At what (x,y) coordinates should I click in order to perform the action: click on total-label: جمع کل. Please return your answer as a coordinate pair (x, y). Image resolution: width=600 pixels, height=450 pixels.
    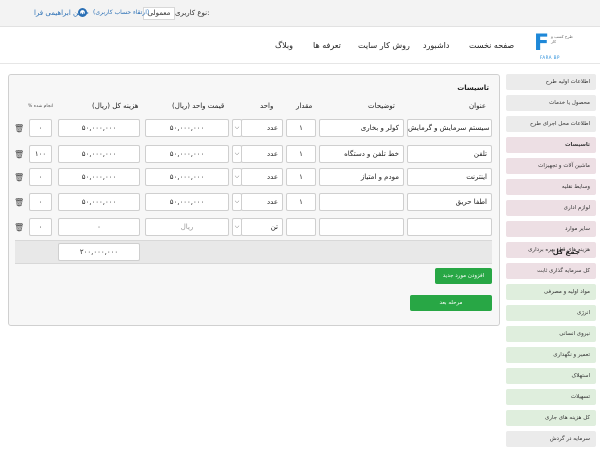
    Looking at the image, I should click on (566, 252).